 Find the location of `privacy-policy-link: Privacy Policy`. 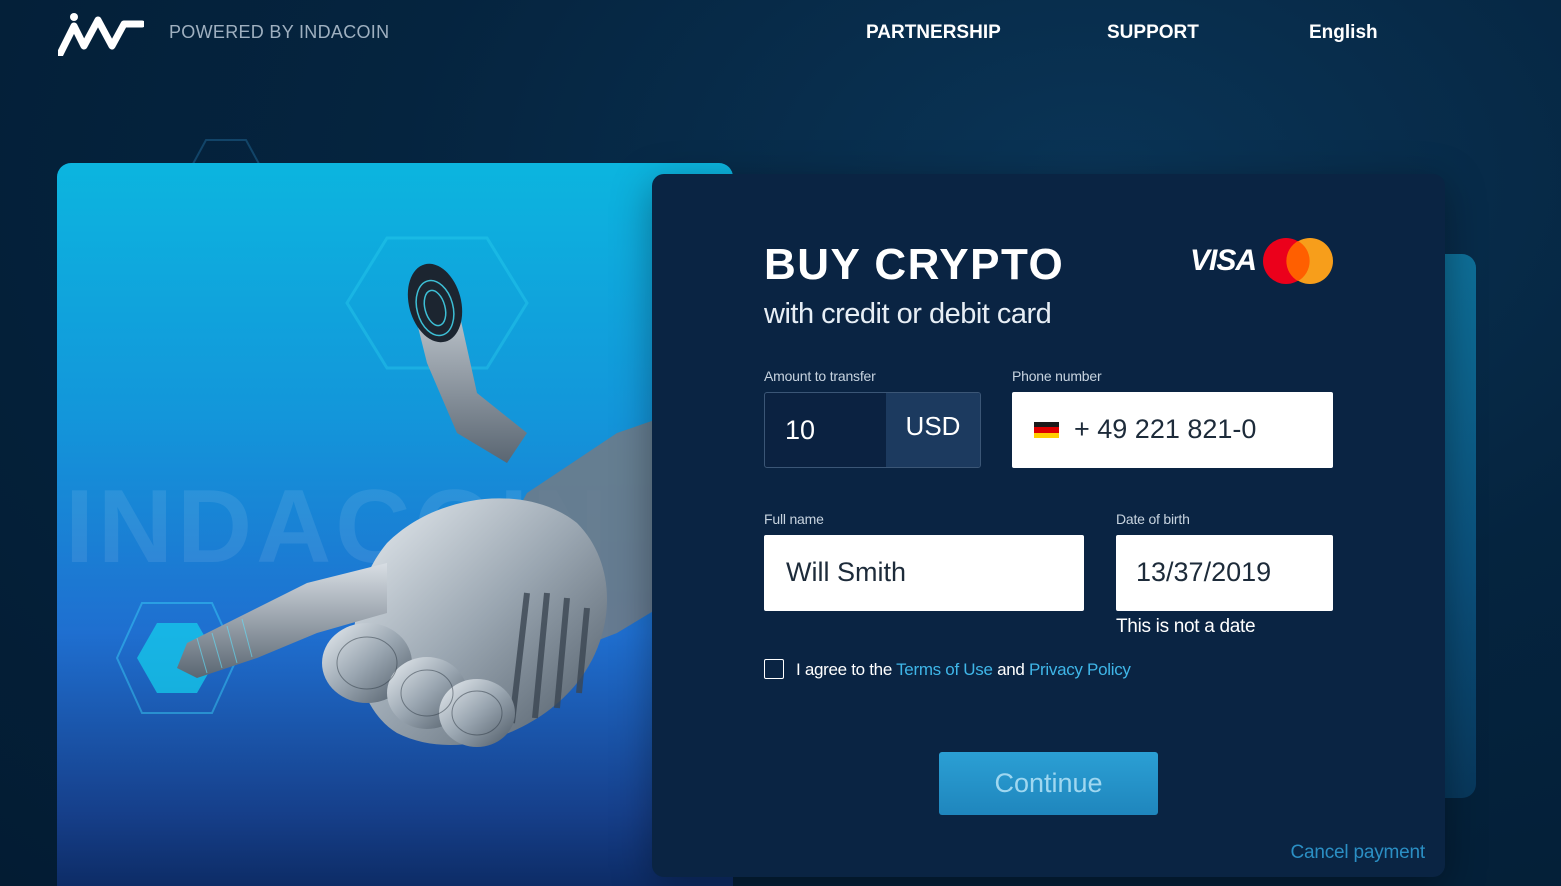

privacy-policy-link: Privacy Policy is located at coordinates (1080, 669).